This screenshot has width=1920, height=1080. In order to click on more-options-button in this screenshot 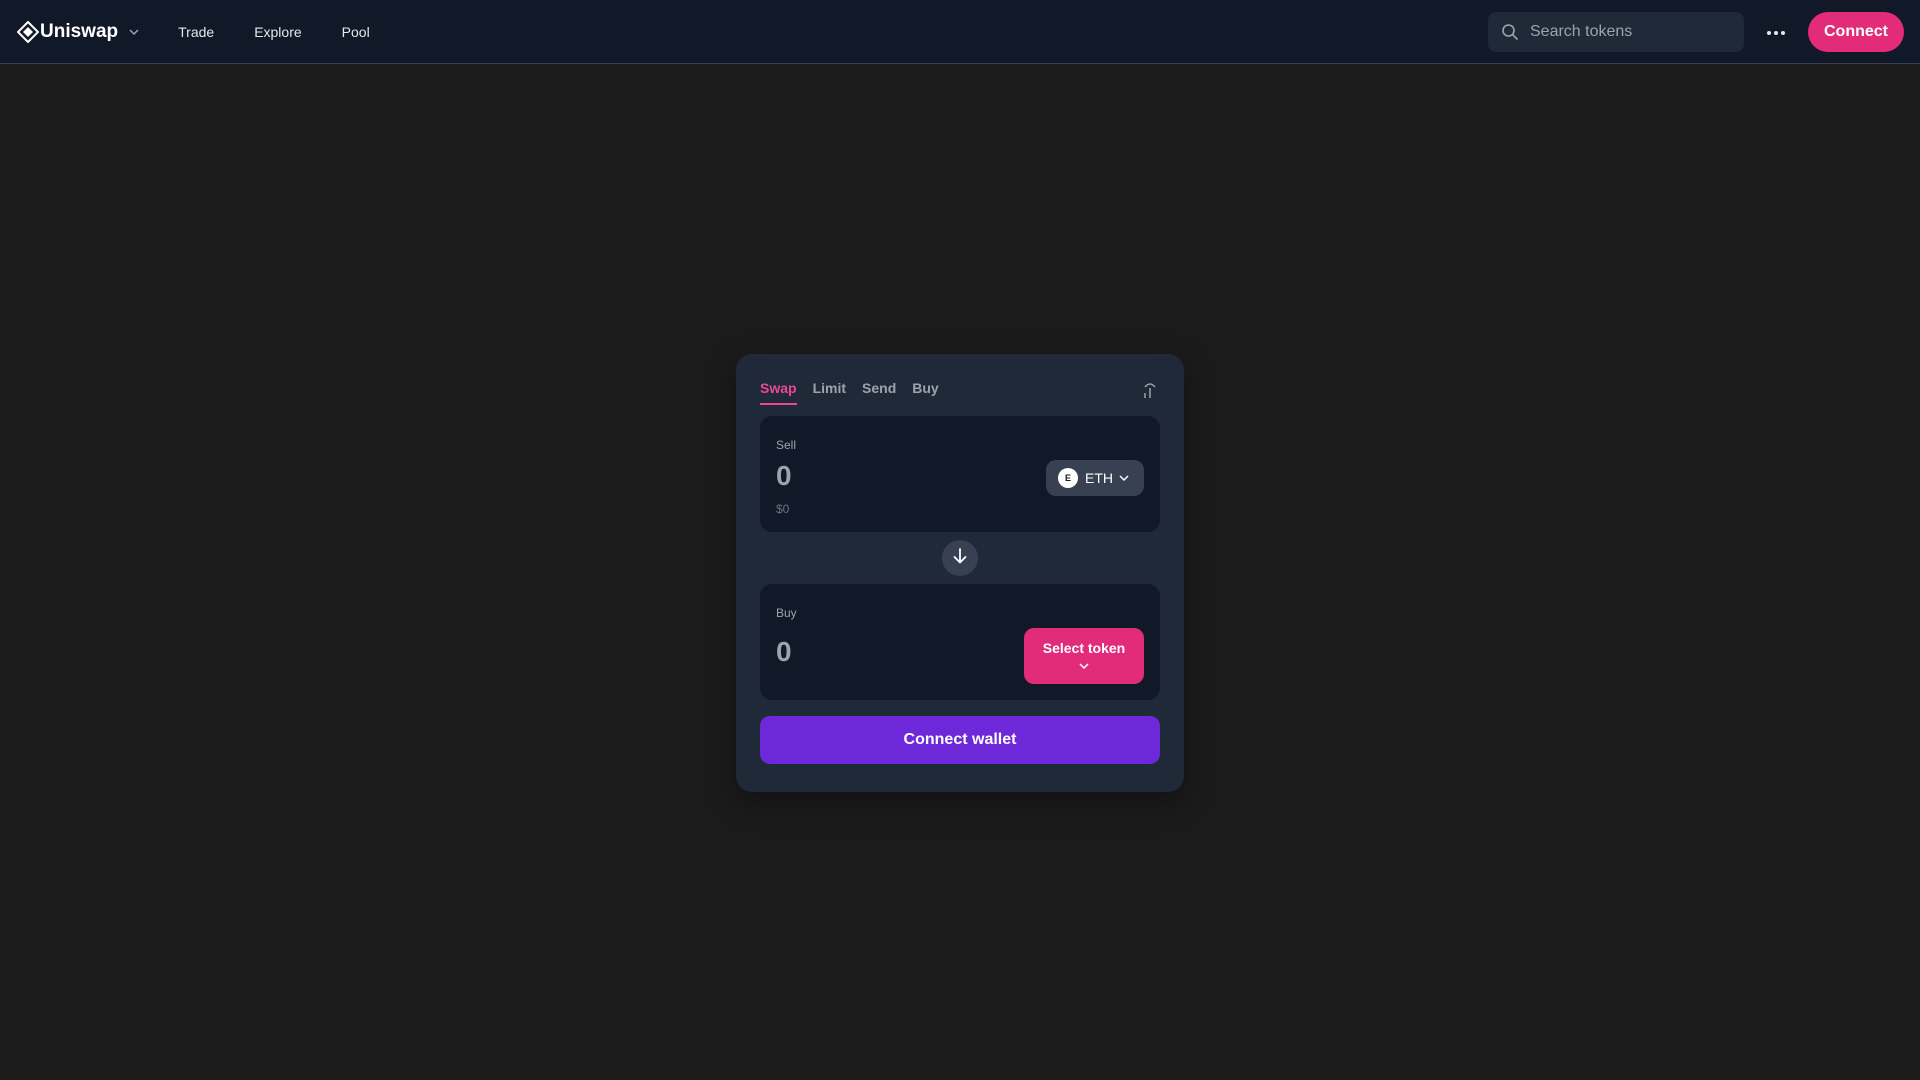, I will do `click(1776, 32)`.